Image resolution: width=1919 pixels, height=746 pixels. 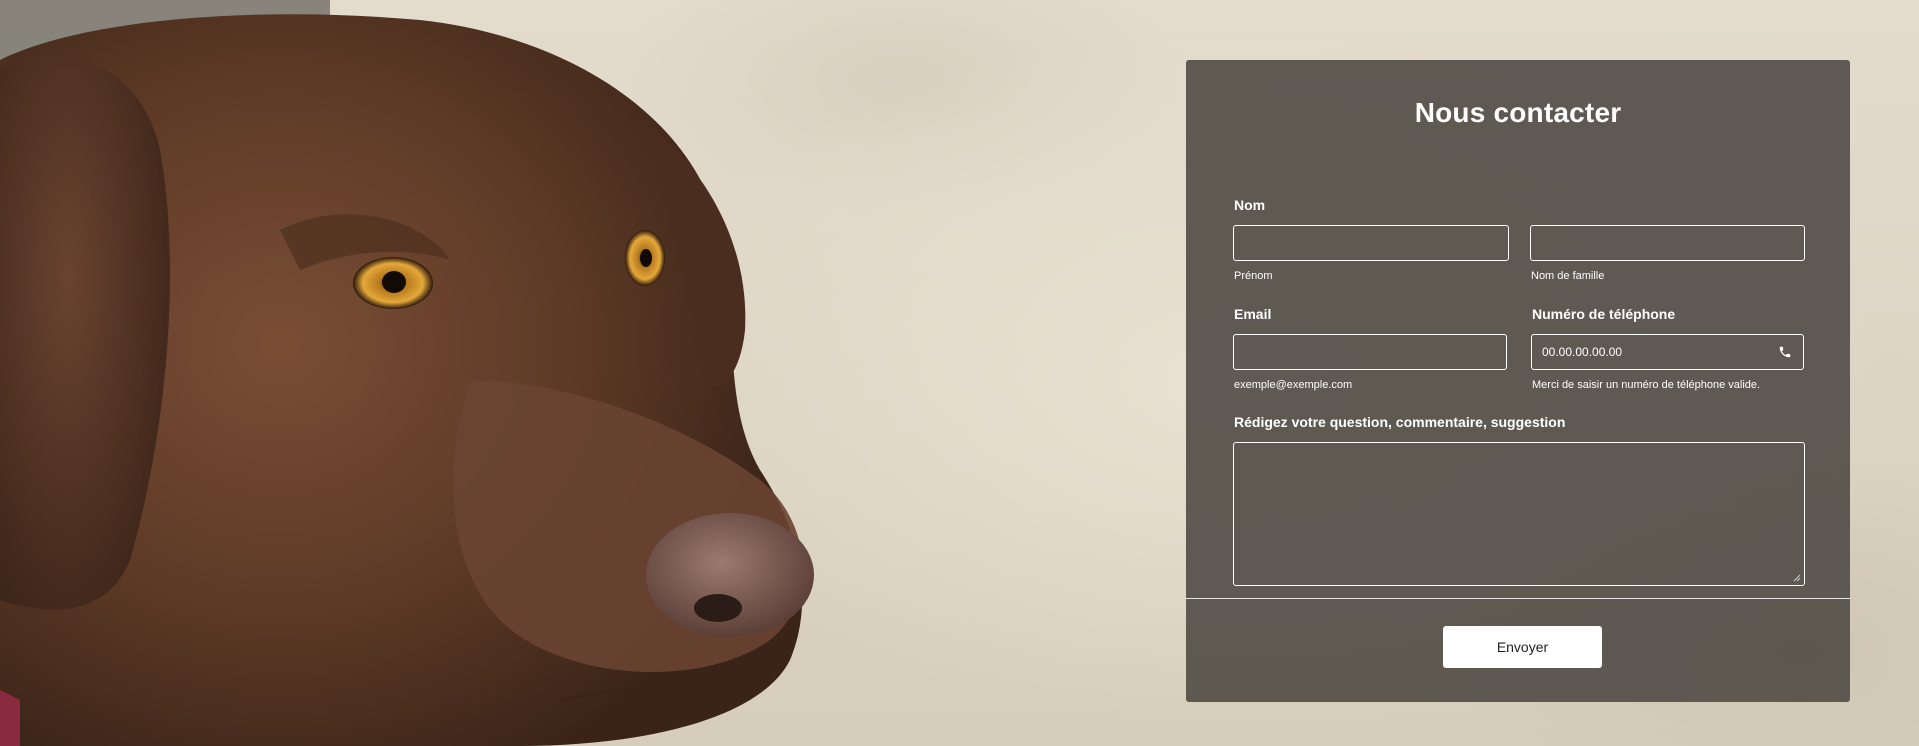 I want to click on phone-icon, so click(x=1785, y=352).